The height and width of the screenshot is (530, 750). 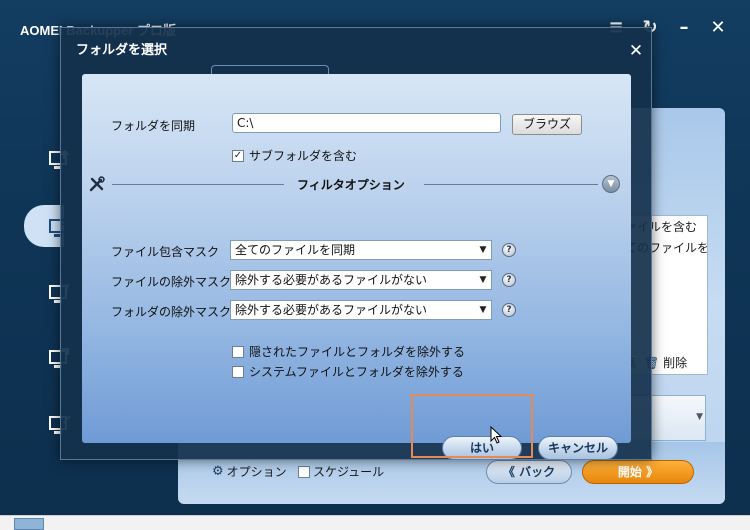 I want to click on sync-folder-label: フォルダを同期, so click(x=153, y=126).